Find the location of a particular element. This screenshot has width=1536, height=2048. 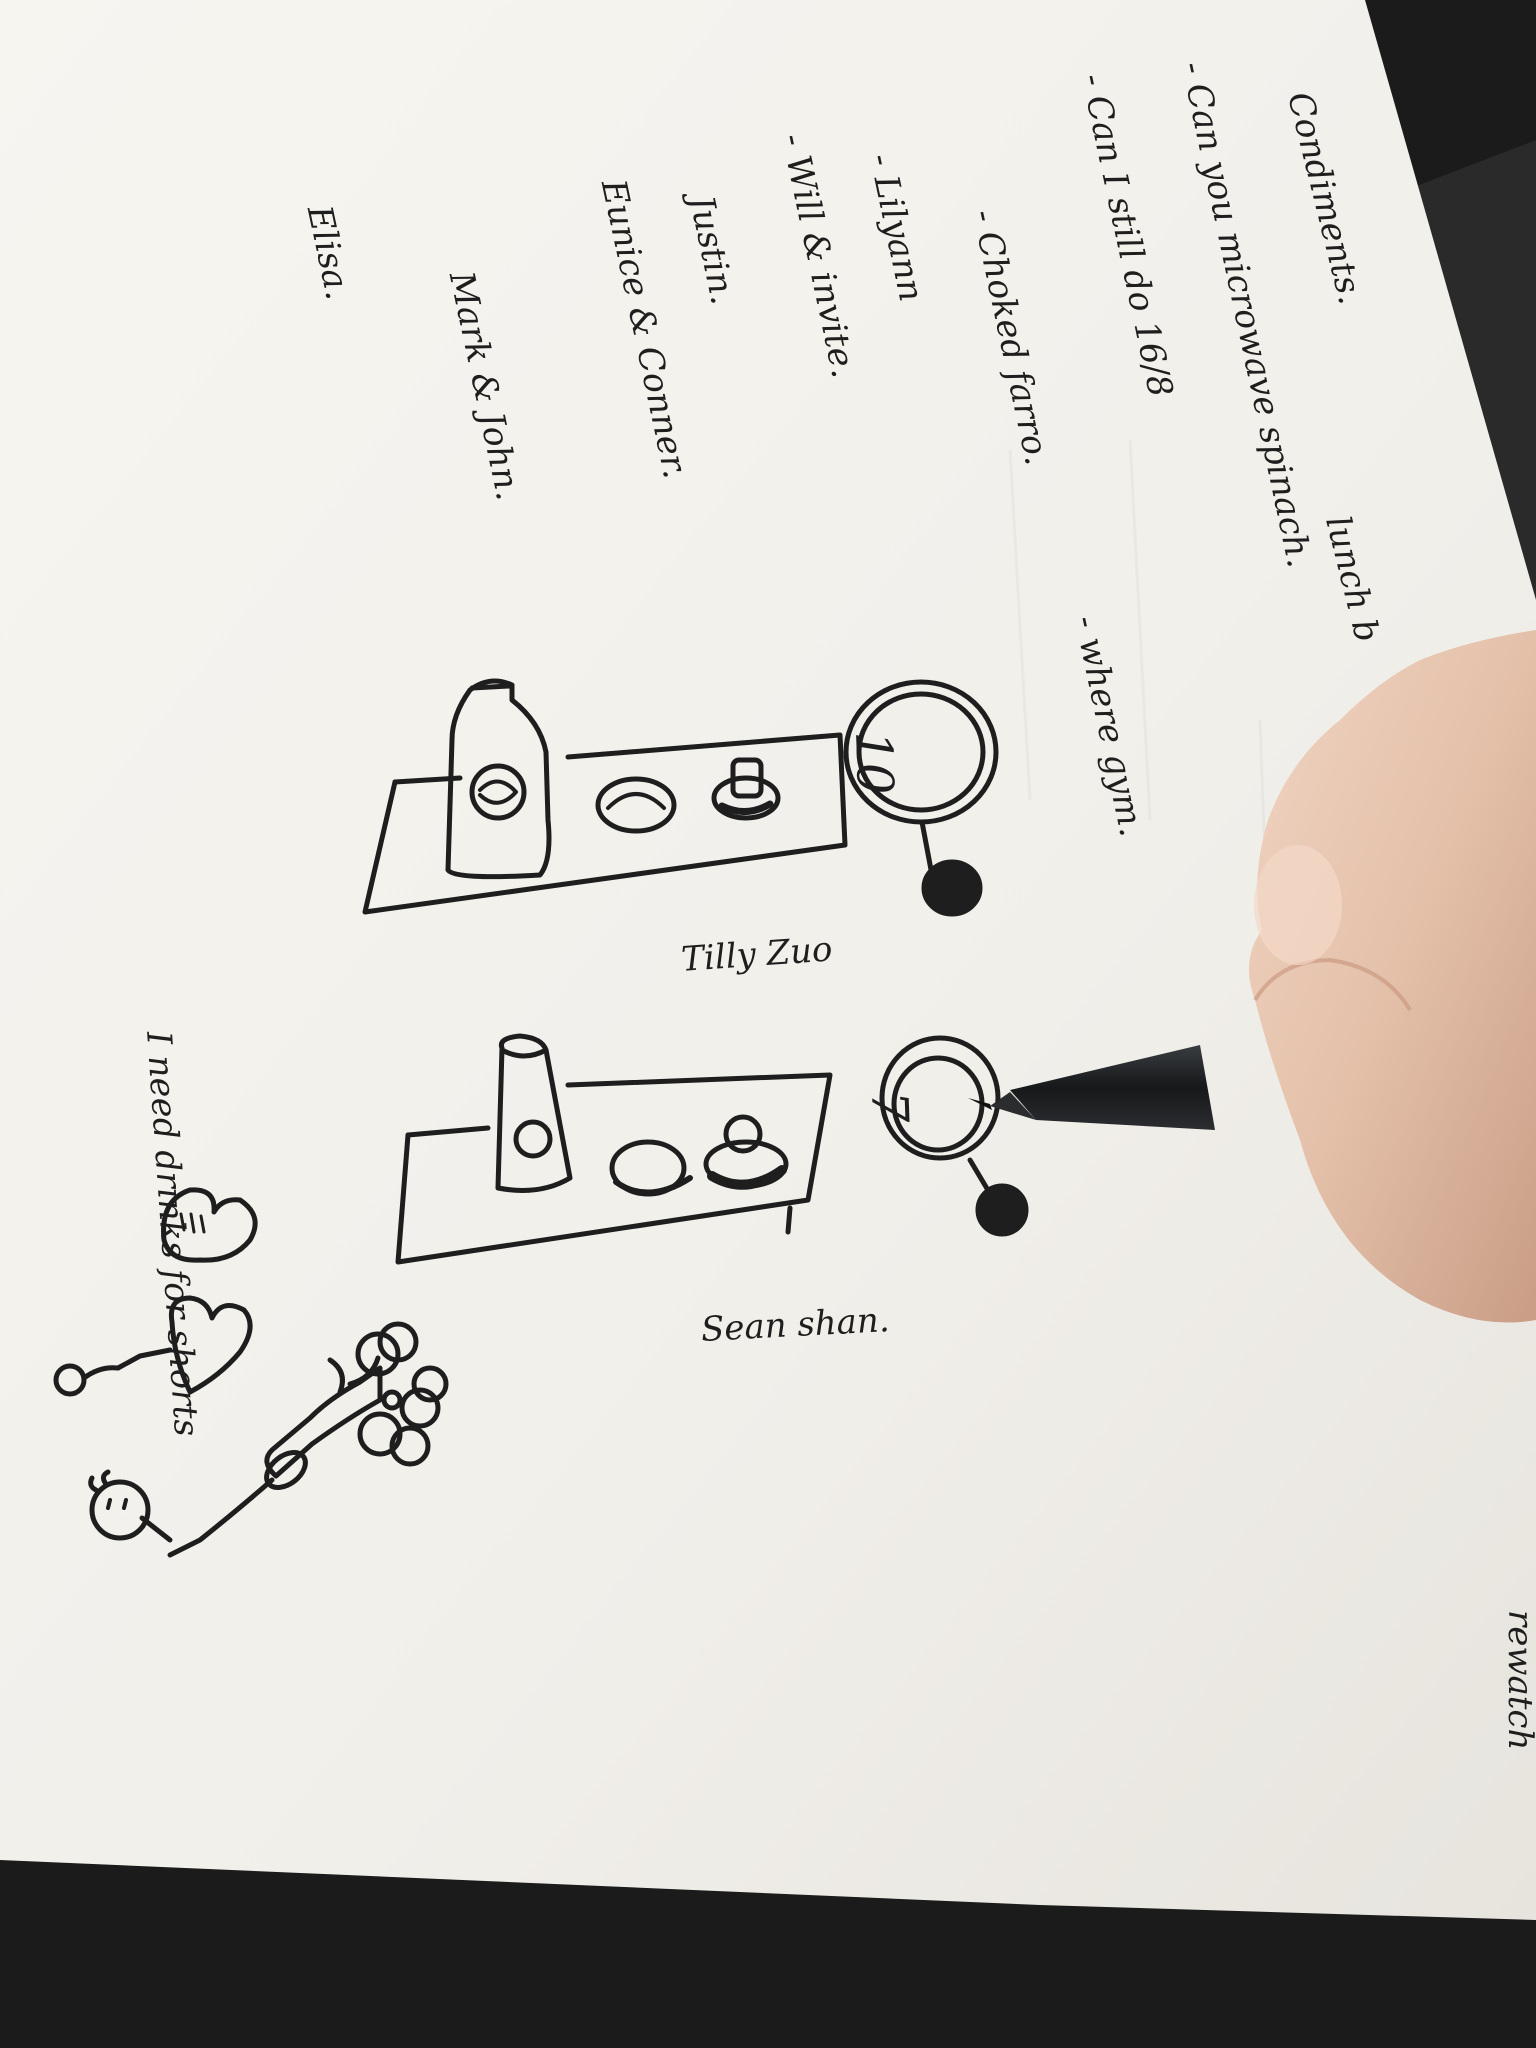

note-rewatch: rewatch is located at coordinates (1518, 1680).